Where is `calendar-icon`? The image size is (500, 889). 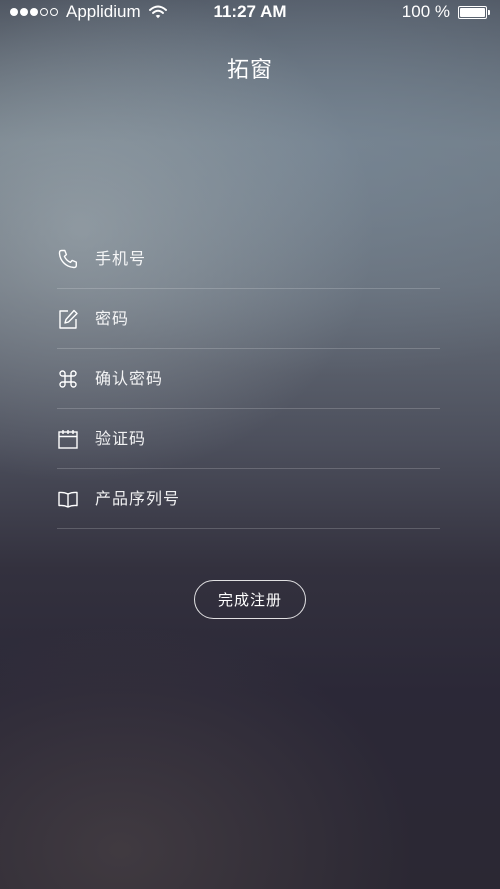
calendar-icon is located at coordinates (68, 439).